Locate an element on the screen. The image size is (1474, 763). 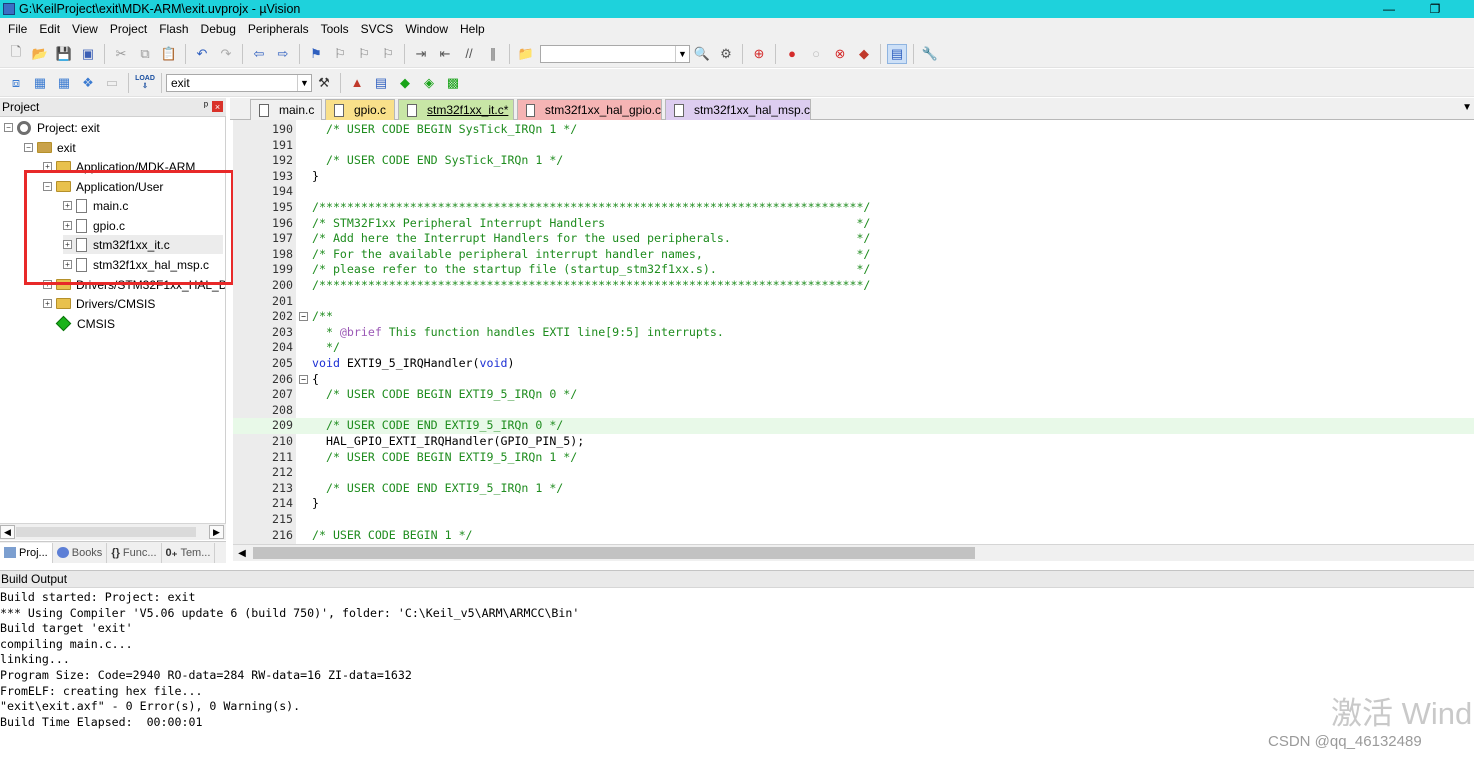
tree-node-group-cmsis-drivers: + Drivers/CMSIS is located at coordinates (99, 303).